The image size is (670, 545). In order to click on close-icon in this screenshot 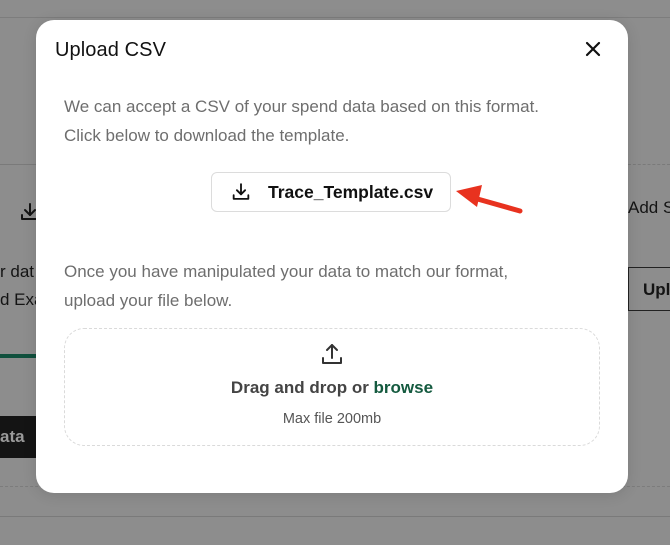, I will do `click(593, 49)`.